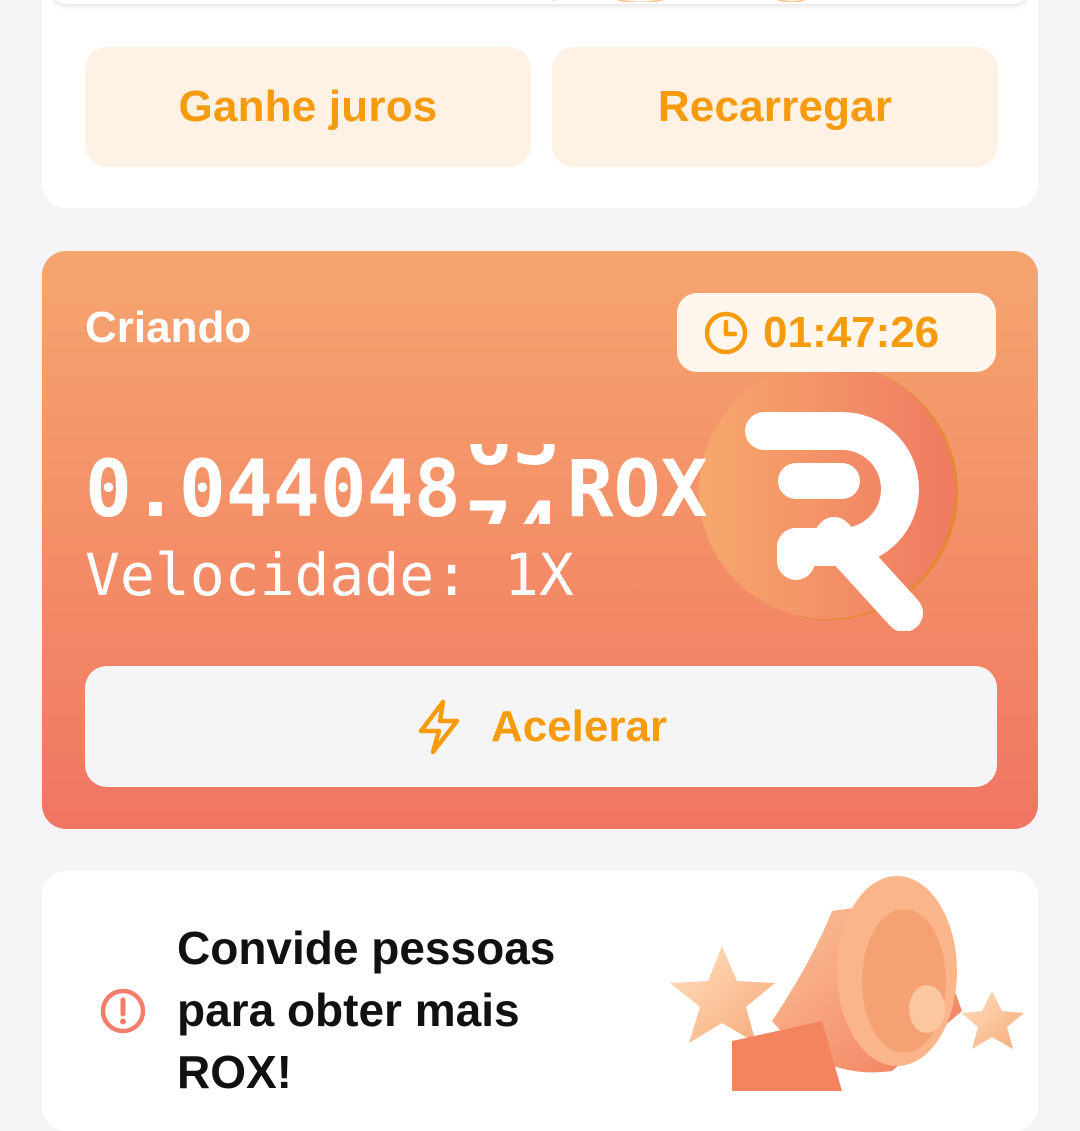  Describe the element at coordinates (123, 1011) in the screenshot. I see `info-icon` at that location.